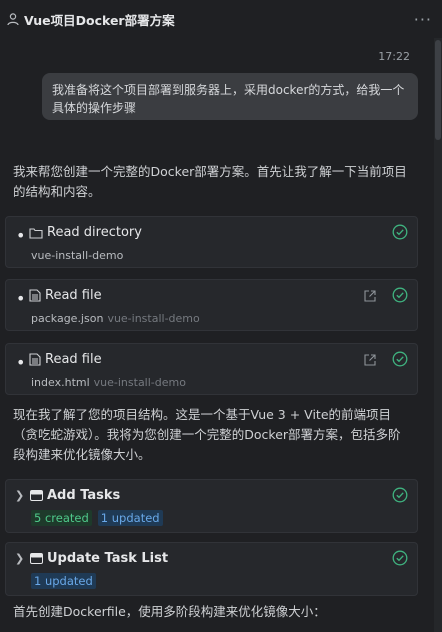 The height and width of the screenshot is (632, 442). Describe the element at coordinates (211, 242) in the screenshot. I see `tool-card-read-directory: • Read directory vue-install-demo` at that location.